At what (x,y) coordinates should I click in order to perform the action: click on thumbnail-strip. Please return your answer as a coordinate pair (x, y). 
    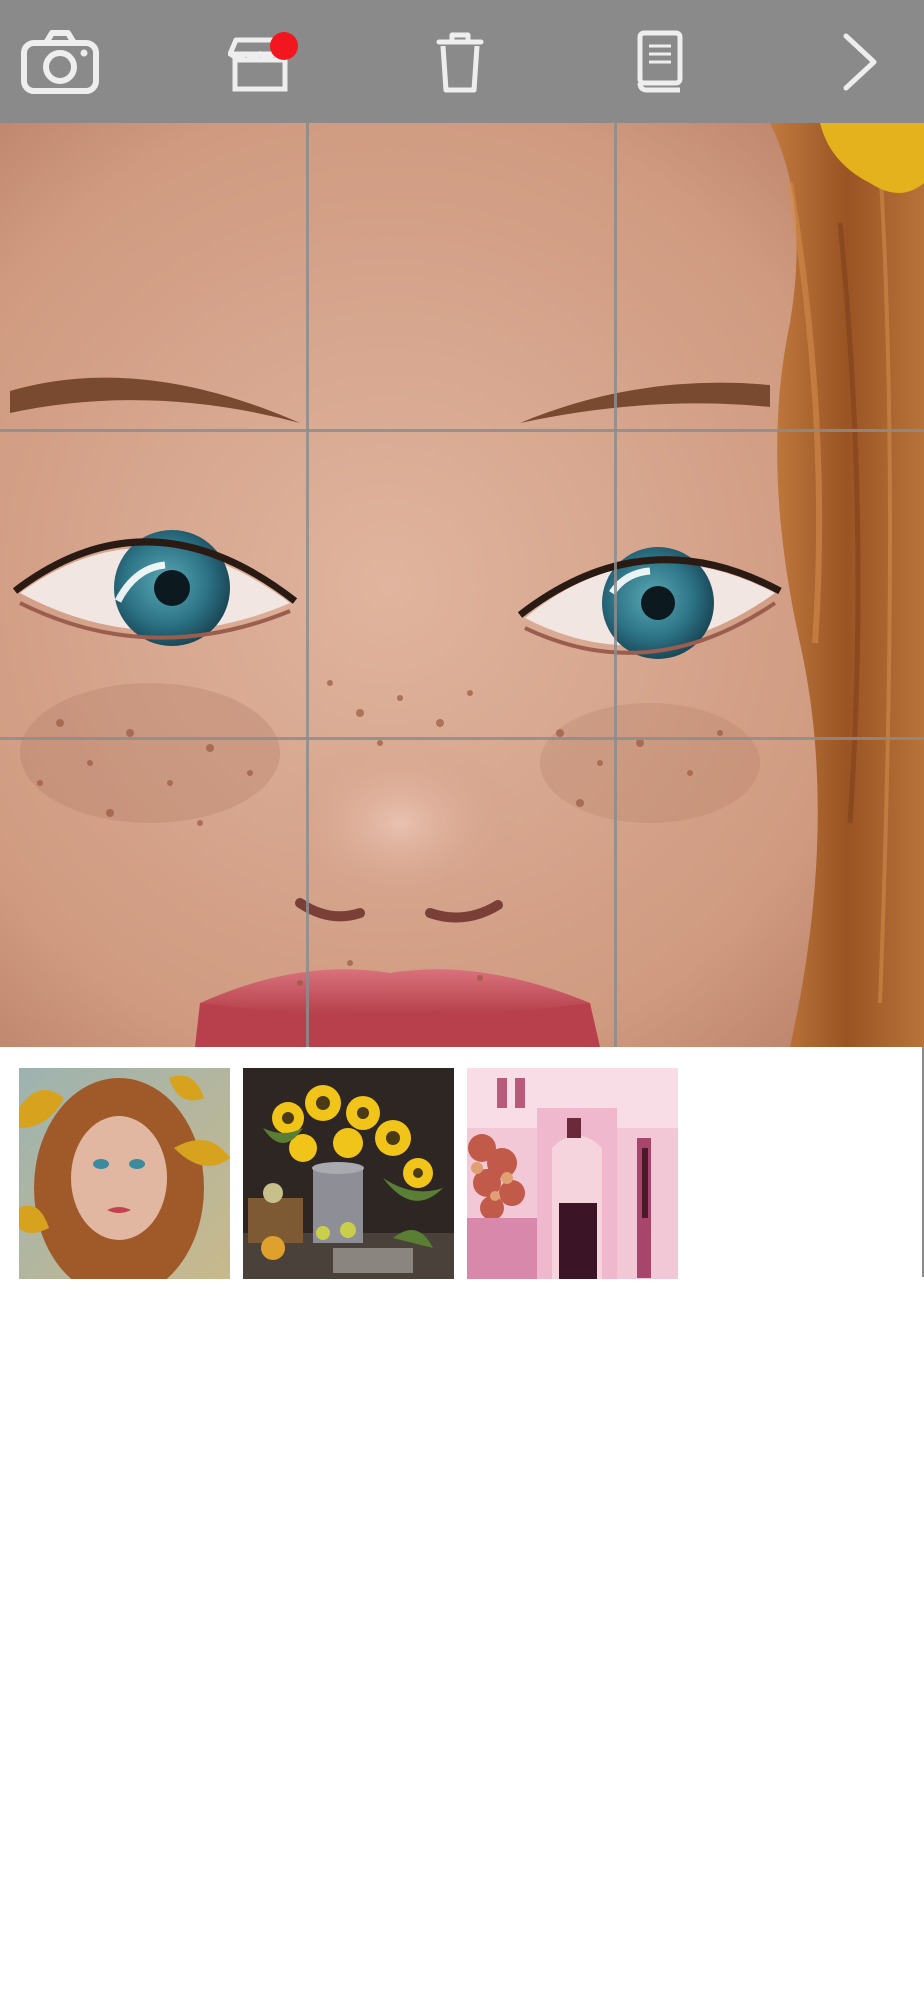
    Looking at the image, I should click on (462, 1163).